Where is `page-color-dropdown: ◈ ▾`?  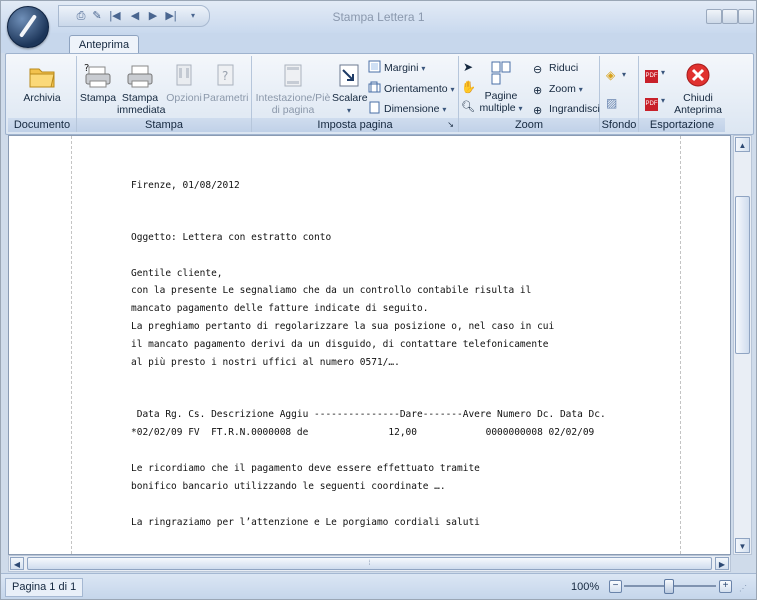
page-color-dropdown: ◈ ▾ is located at coordinates (616, 74).